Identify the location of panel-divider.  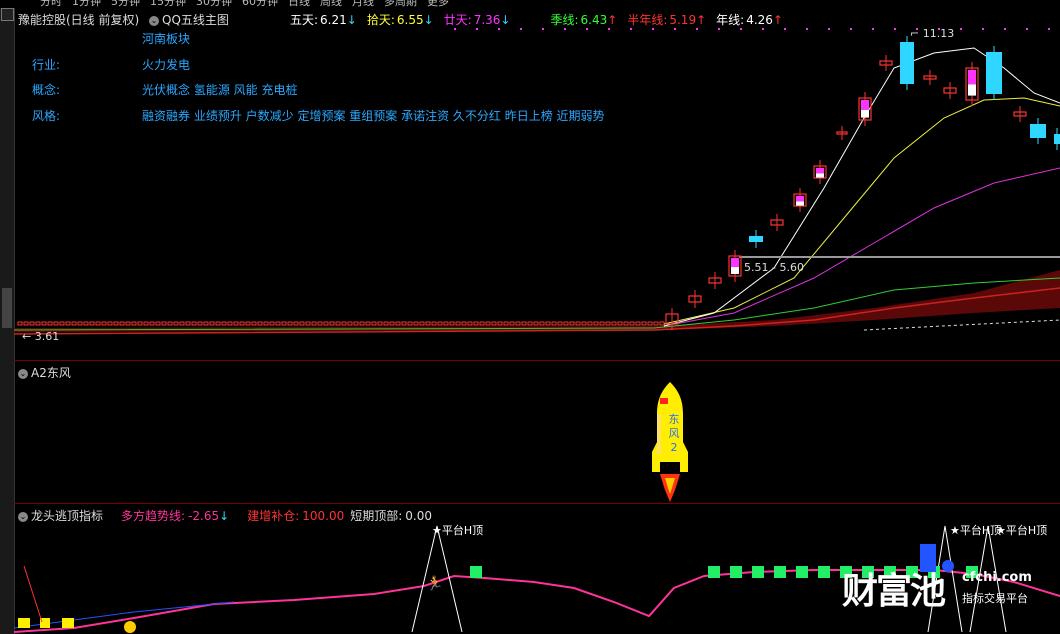
(537, 360).